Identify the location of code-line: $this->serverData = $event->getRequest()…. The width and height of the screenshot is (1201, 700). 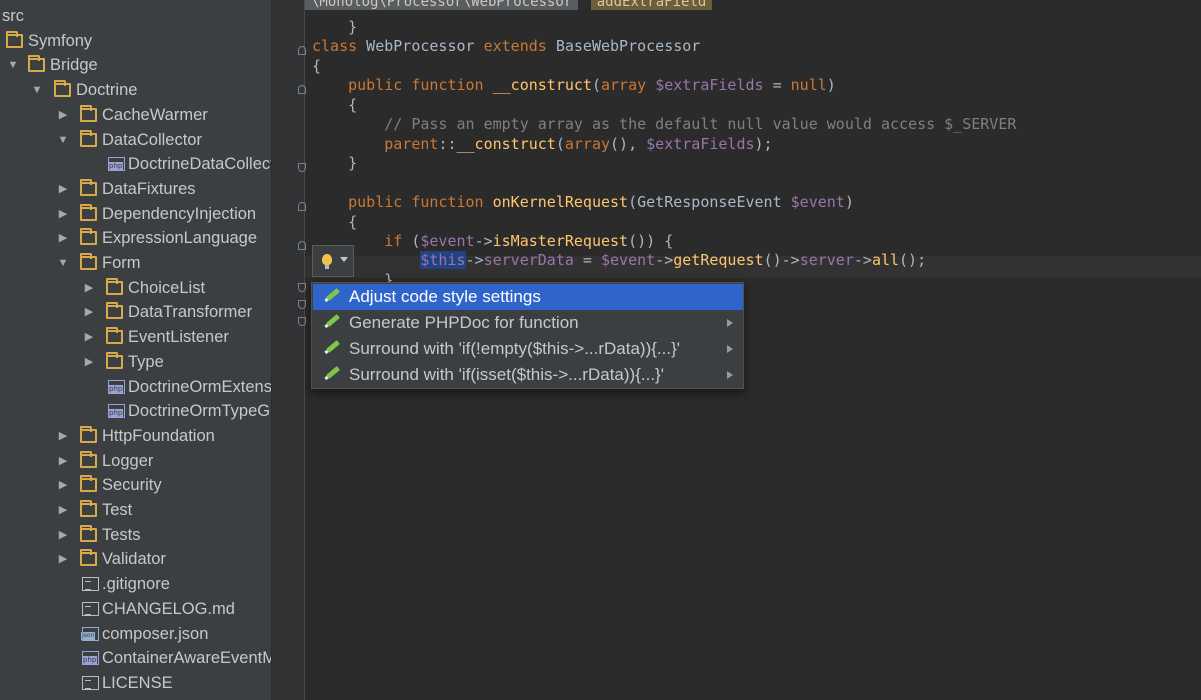
(619, 260).